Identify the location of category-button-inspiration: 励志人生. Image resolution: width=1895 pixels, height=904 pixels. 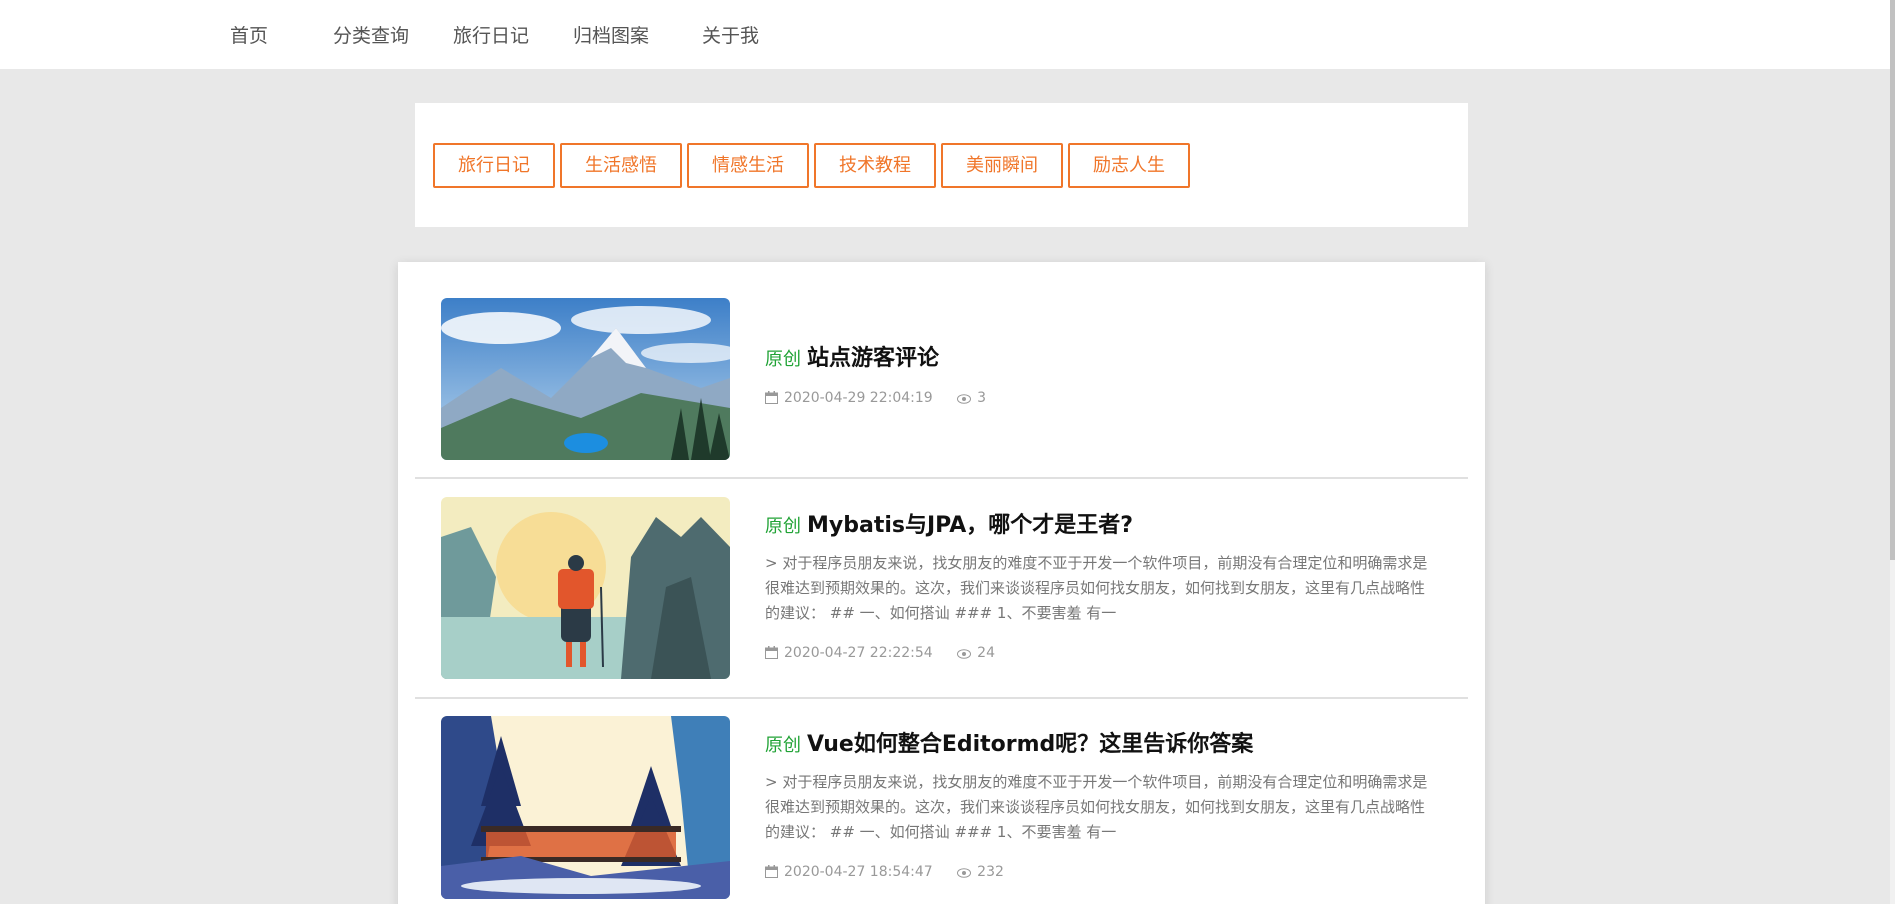
(1129, 165).